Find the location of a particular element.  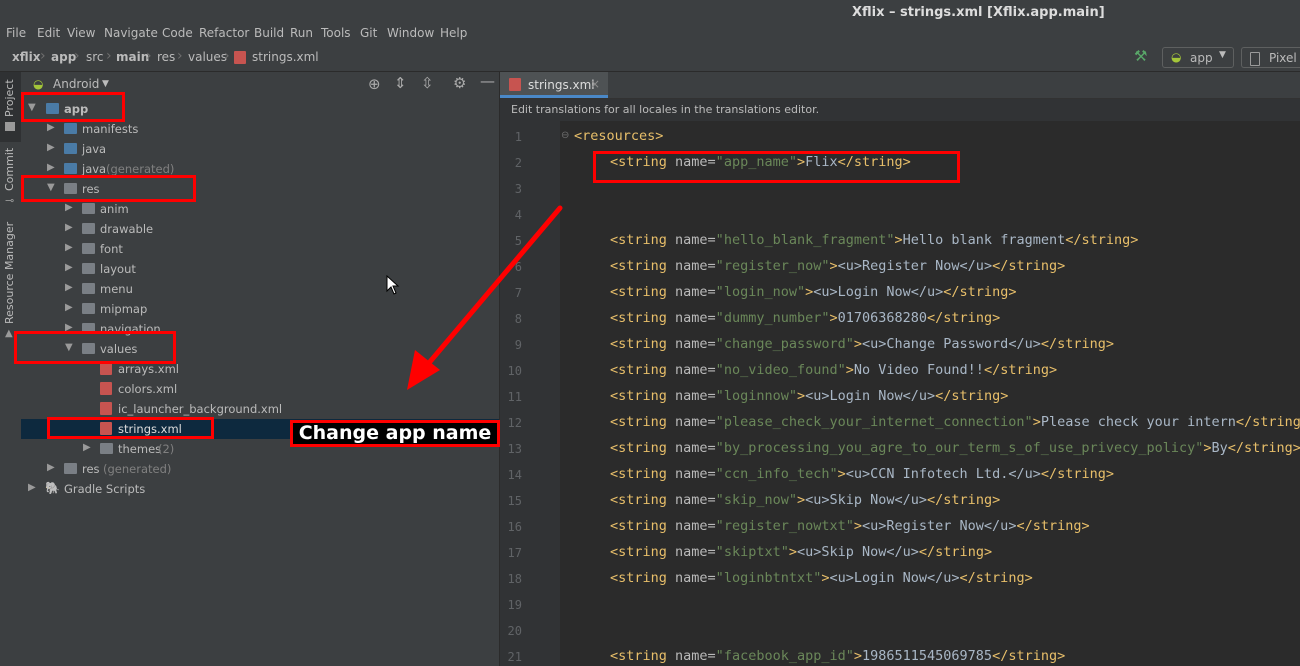

menu-tools: Tools is located at coordinates (336, 33).